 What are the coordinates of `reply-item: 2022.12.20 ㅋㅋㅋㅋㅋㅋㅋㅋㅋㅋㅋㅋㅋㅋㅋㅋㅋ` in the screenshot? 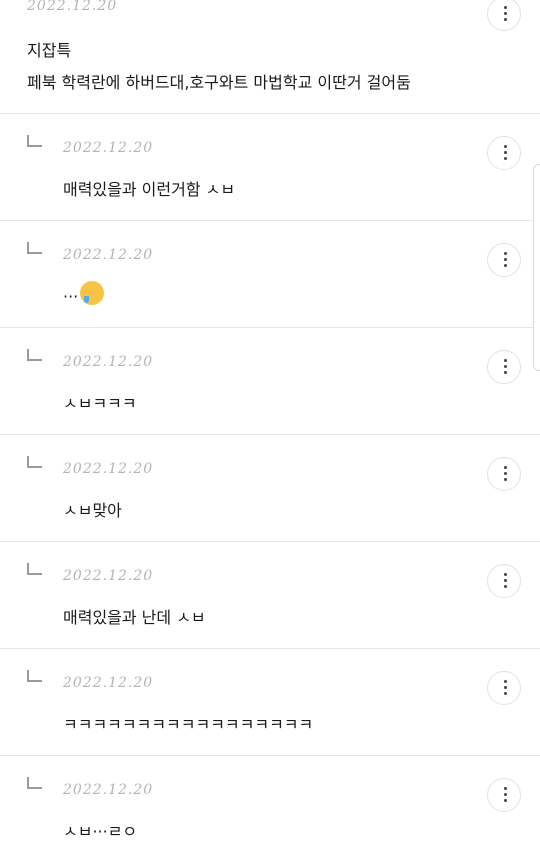 It's located at (270, 702).